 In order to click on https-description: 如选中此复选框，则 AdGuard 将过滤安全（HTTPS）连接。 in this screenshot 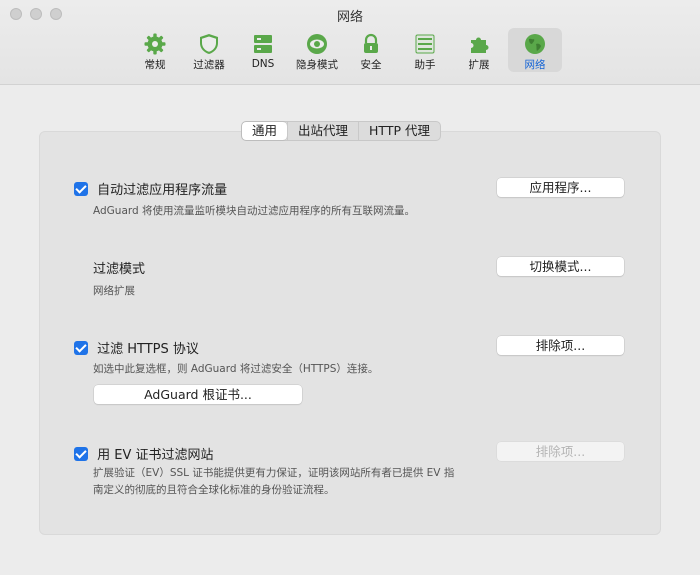, I will do `click(236, 369)`.